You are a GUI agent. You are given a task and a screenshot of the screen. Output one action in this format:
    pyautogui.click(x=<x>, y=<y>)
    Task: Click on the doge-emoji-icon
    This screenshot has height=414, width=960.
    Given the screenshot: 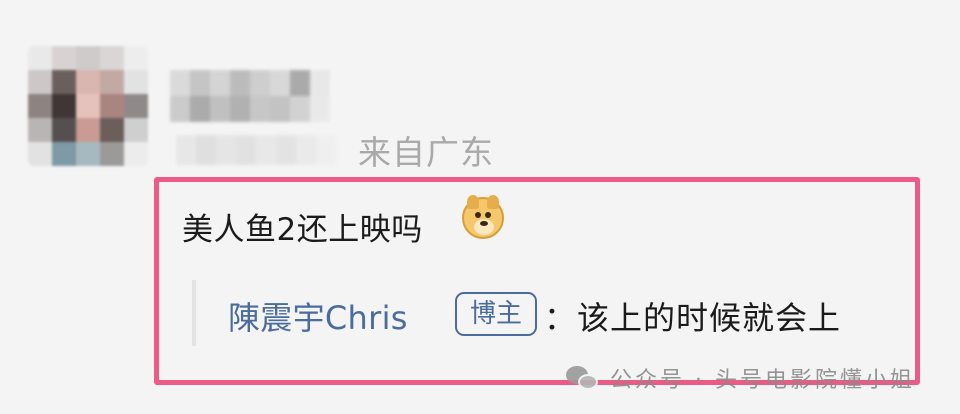 What is the action you would take?
    pyautogui.click(x=483, y=217)
    